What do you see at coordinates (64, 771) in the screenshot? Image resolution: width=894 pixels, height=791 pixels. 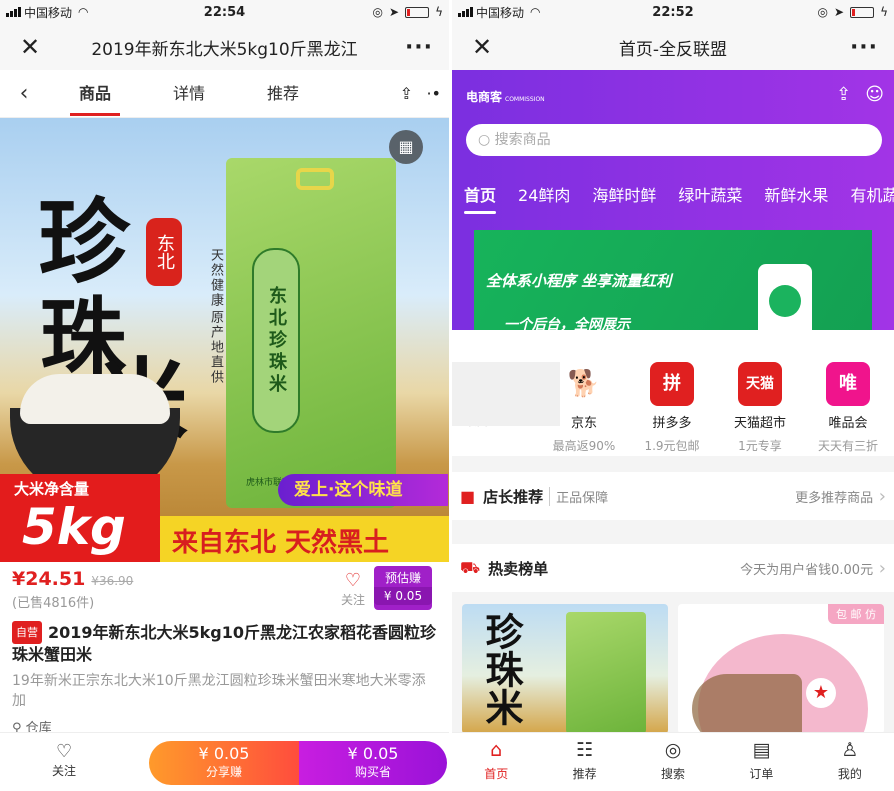 I see `bottom-follow-label: 关注` at bounding box center [64, 771].